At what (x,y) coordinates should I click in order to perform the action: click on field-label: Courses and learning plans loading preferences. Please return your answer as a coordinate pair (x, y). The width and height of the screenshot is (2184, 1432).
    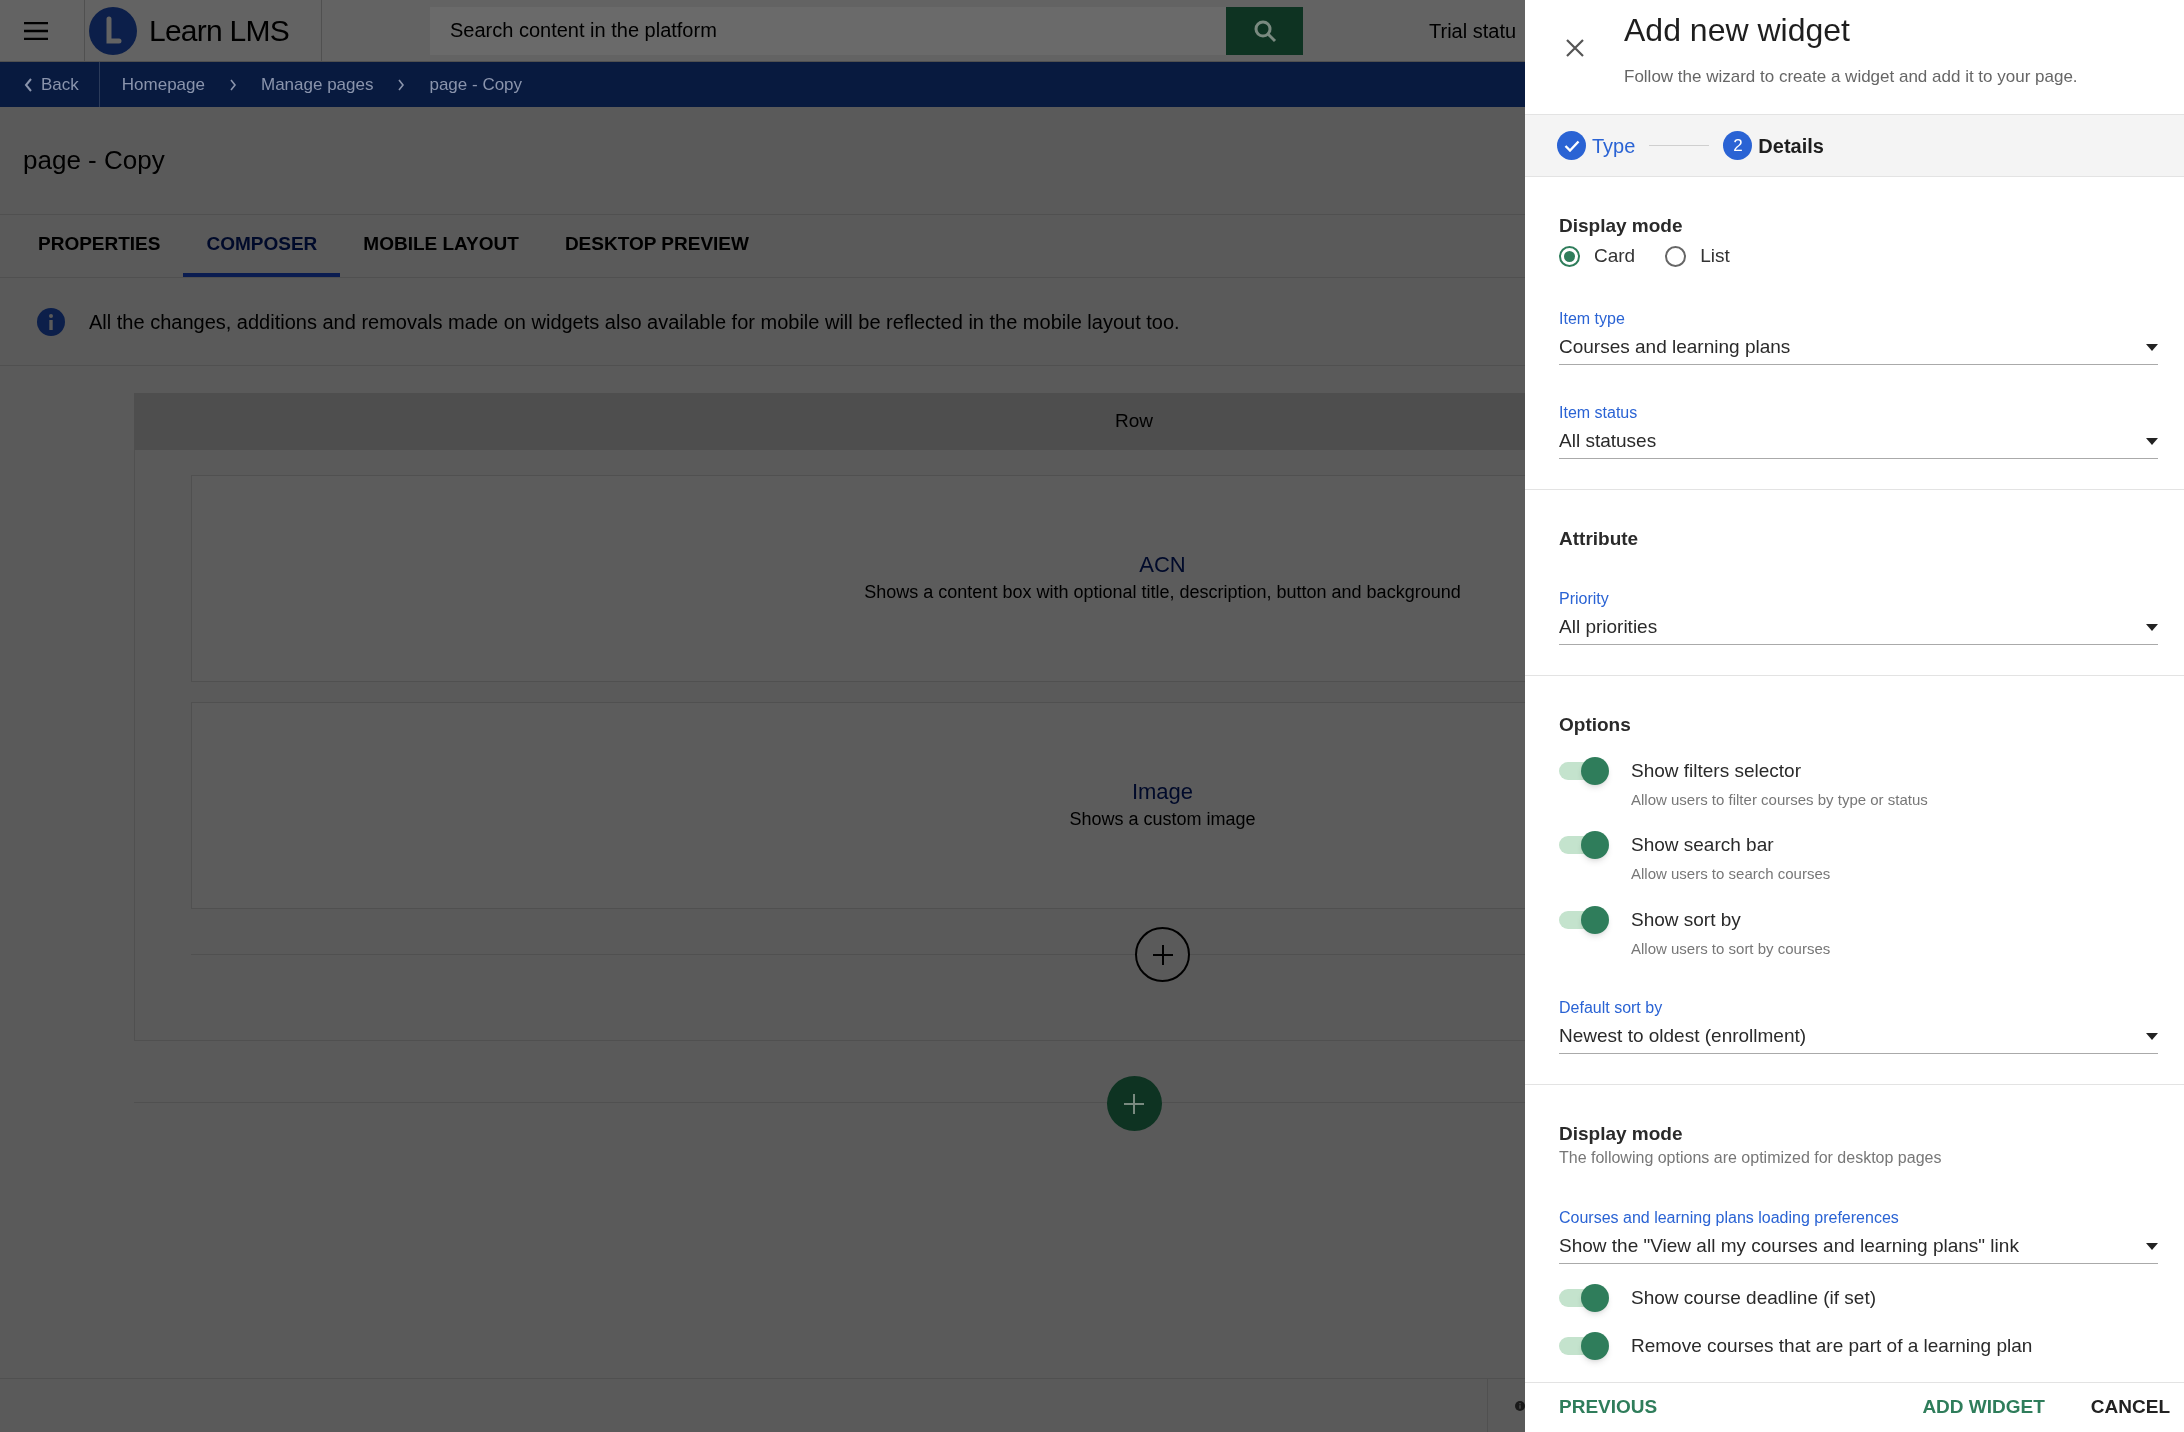
    Looking at the image, I should click on (1729, 1218).